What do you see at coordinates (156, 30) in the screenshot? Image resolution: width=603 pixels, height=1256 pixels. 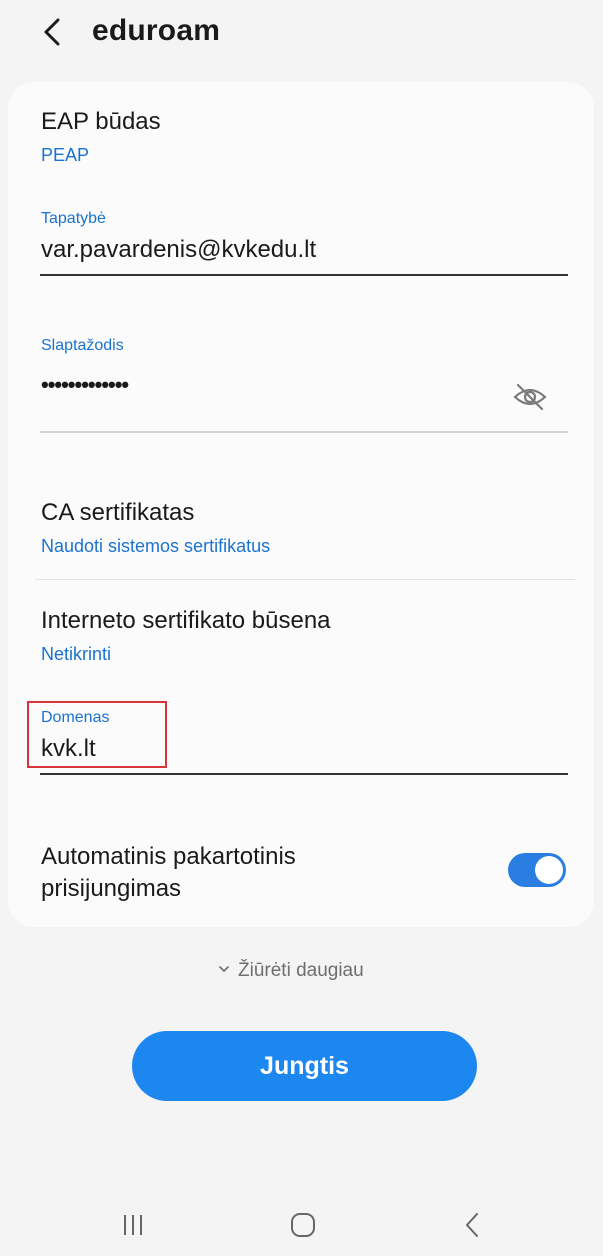 I see `page-title: eduroam` at bounding box center [156, 30].